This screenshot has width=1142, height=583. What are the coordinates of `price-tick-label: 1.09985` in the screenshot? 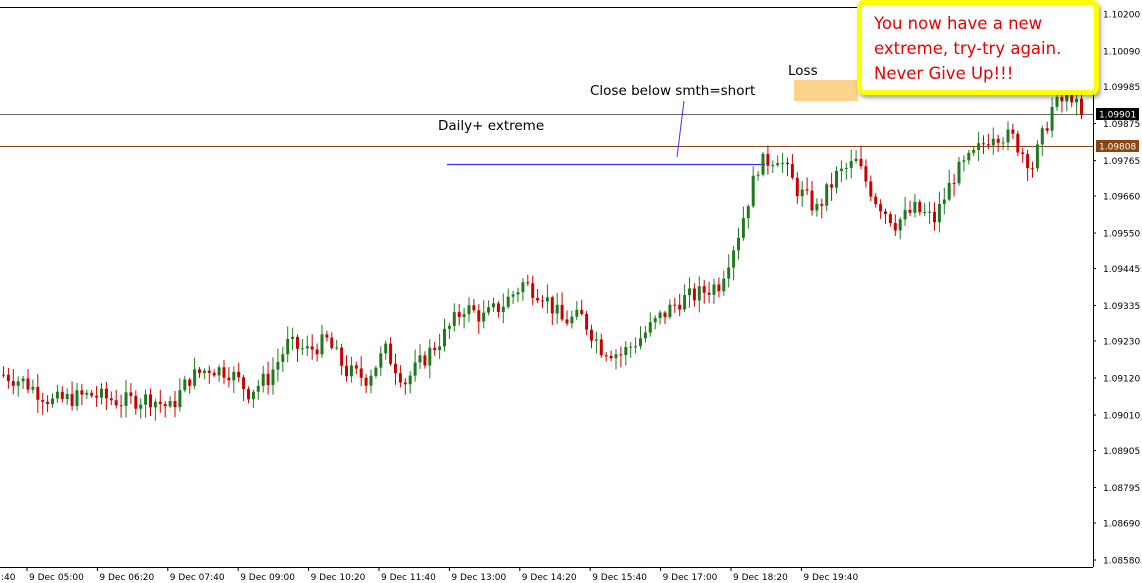 It's located at (1121, 88).